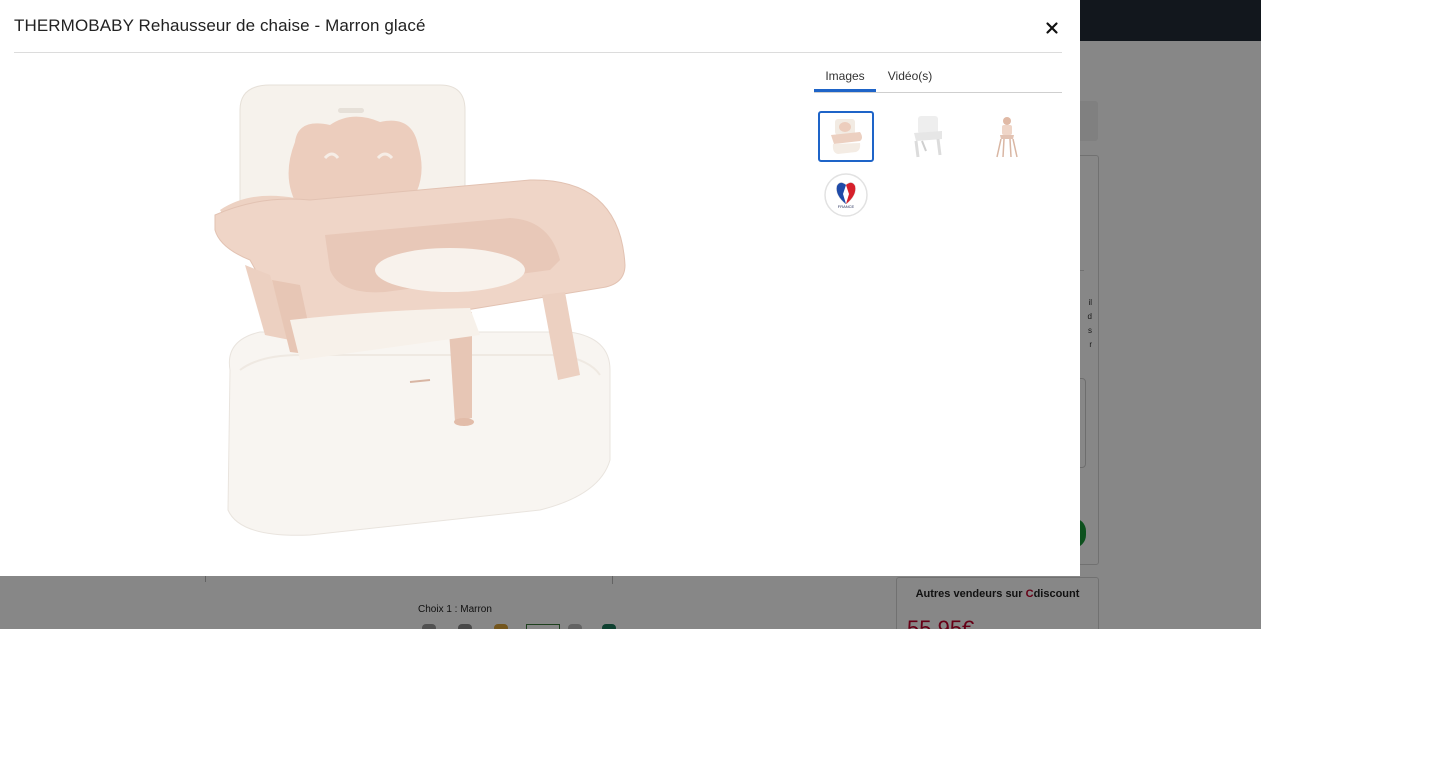  I want to click on booster-seat-thumbnail, so click(846, 136).